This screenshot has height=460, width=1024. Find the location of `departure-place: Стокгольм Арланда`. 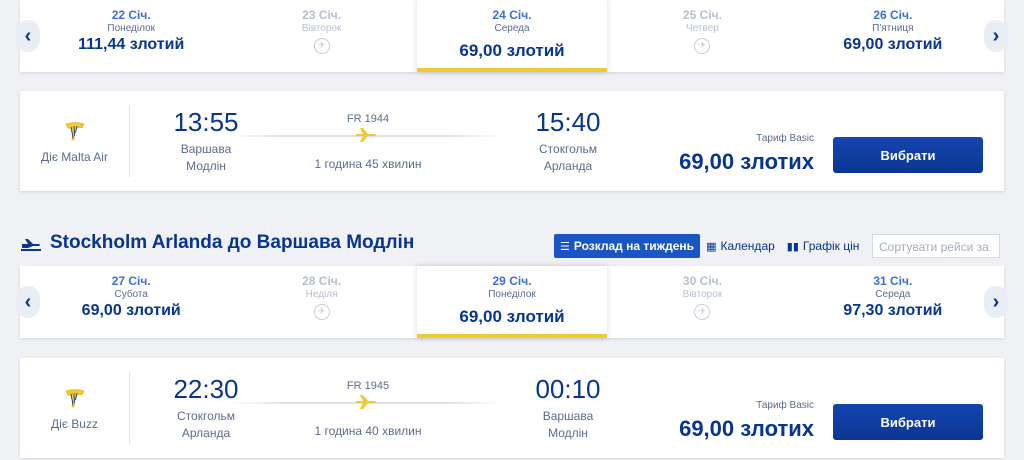

departure-place: Стокгольм Арланда is located at coordinates (206, 425).